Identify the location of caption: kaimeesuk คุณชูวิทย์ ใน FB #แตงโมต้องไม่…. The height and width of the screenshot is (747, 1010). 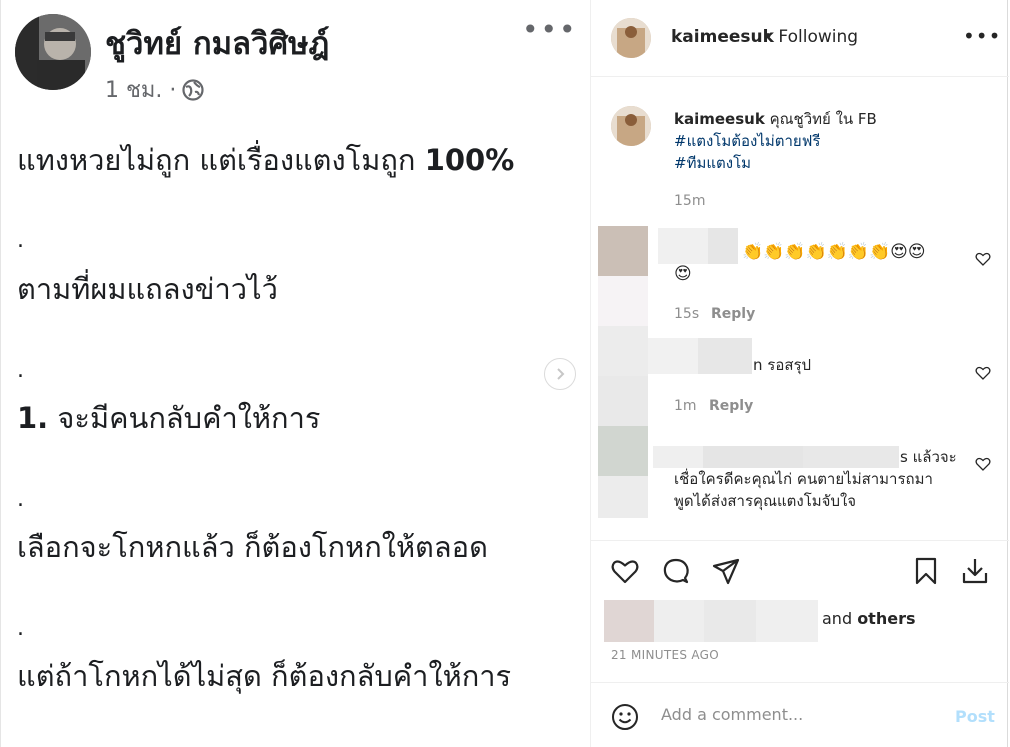
(829, 141).